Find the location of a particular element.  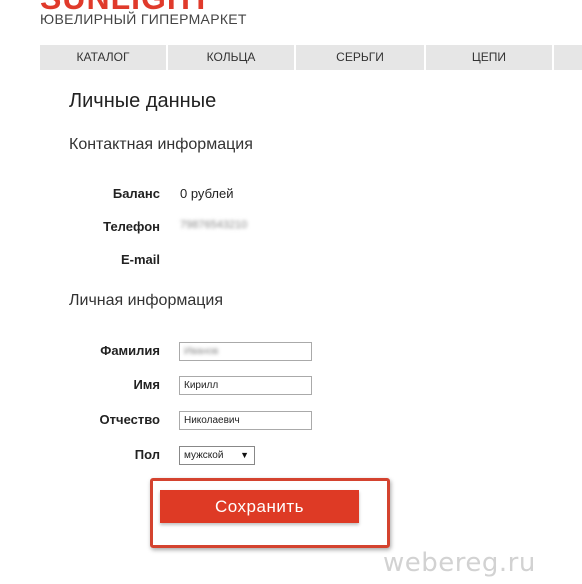

phone-label: Телефон is located at coordinates (131, 226).